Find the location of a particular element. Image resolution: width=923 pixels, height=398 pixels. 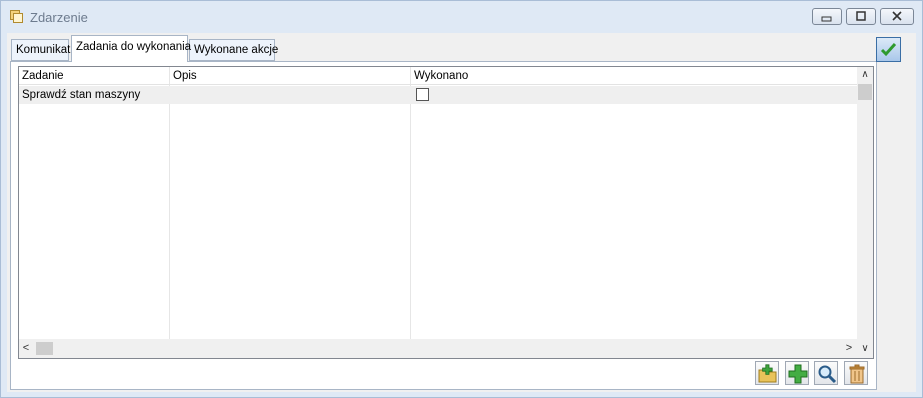

scroll-down-icon: ∨ is located at coordinates (865, 348).